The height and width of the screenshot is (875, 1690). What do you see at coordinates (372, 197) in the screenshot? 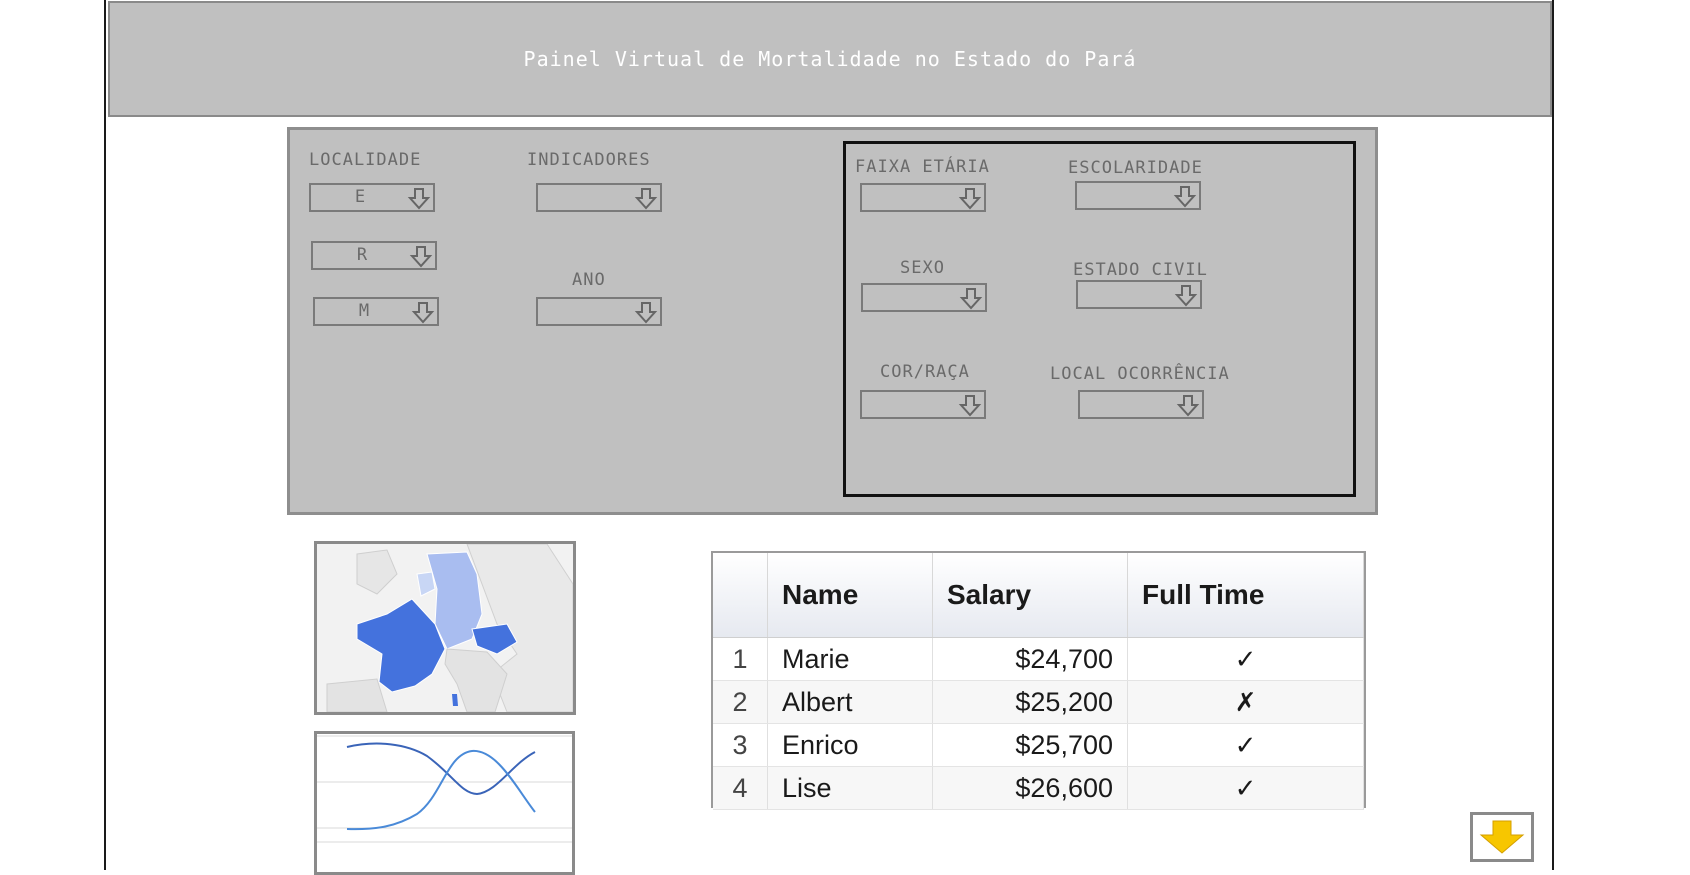
I see `estado-dropdown: E` at bounding box center [372, 197].